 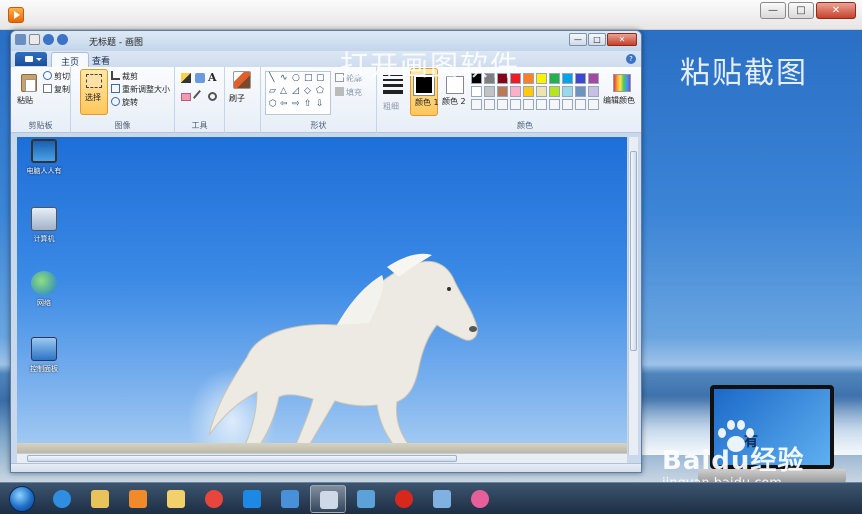 I want to click on maximize-button: □, so click(x=801, y=10).